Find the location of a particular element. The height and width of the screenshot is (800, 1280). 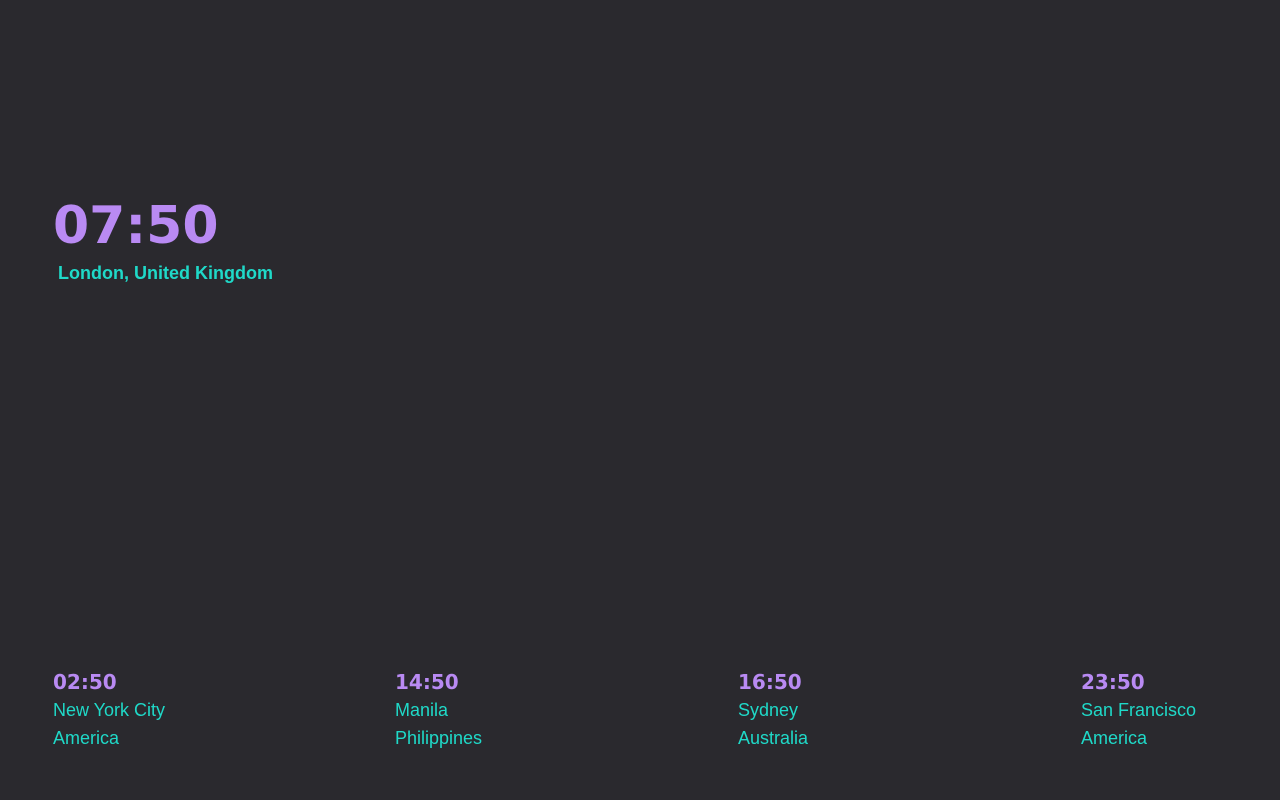

city-name: New York City is located at coordinates (109, 710).